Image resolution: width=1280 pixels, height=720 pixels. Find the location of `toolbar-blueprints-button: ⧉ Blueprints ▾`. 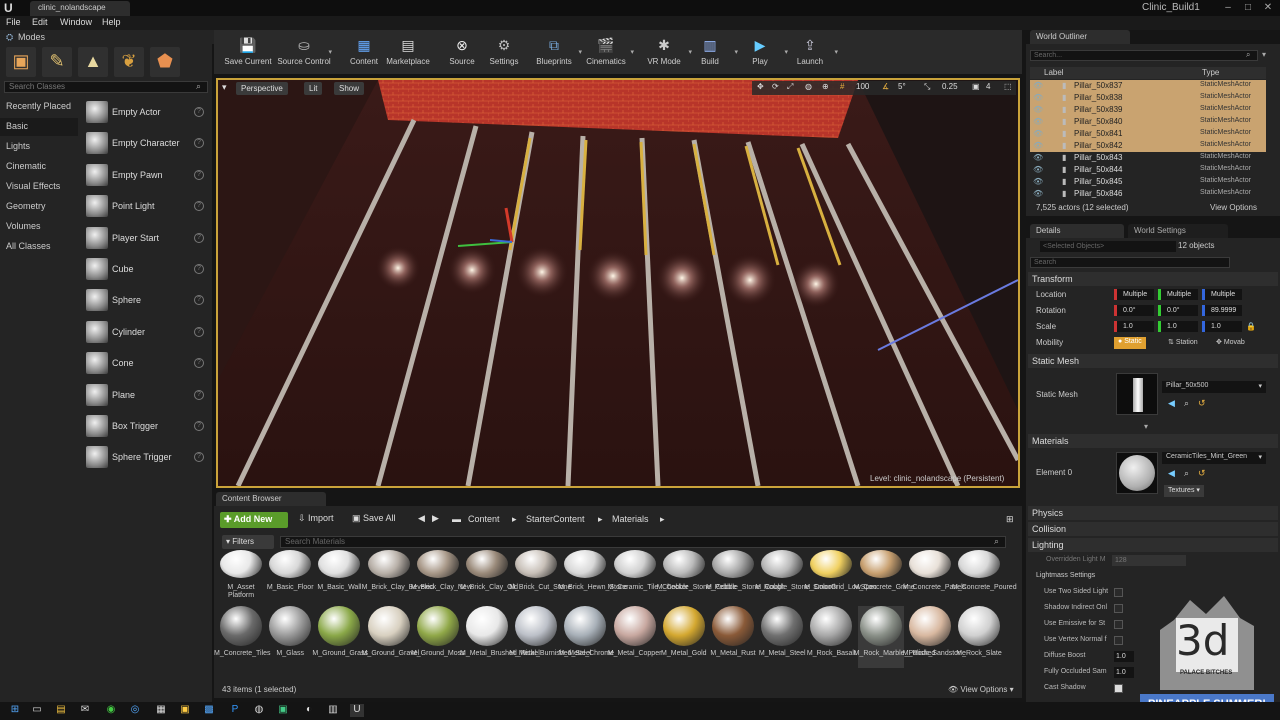

toolbar-blueprints-button: ⧉ Blueprints ▾ is located at coordinates (554, 52).